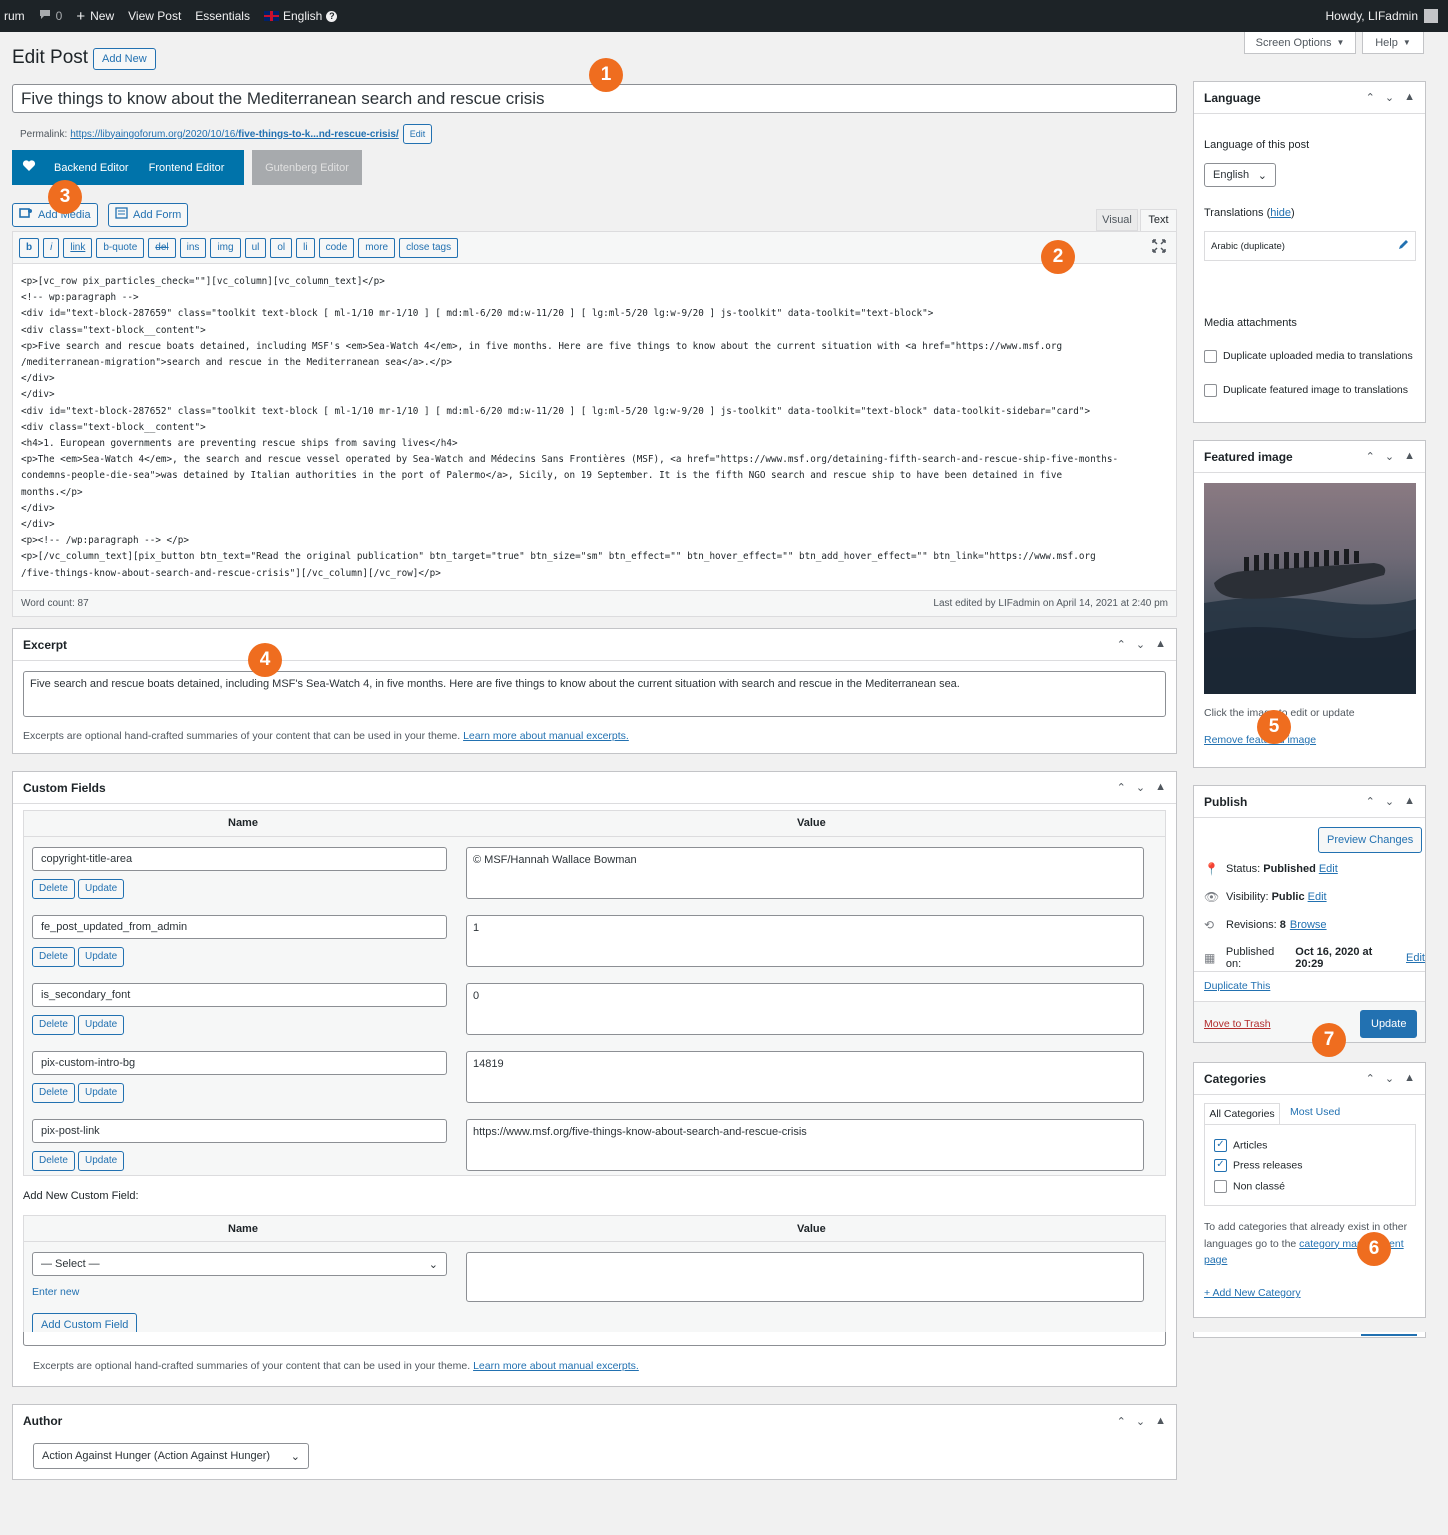 Image resolution: width=1448 pixels, height=1535 pixels. I want to click on new-meta-value, so click(805, 1277).